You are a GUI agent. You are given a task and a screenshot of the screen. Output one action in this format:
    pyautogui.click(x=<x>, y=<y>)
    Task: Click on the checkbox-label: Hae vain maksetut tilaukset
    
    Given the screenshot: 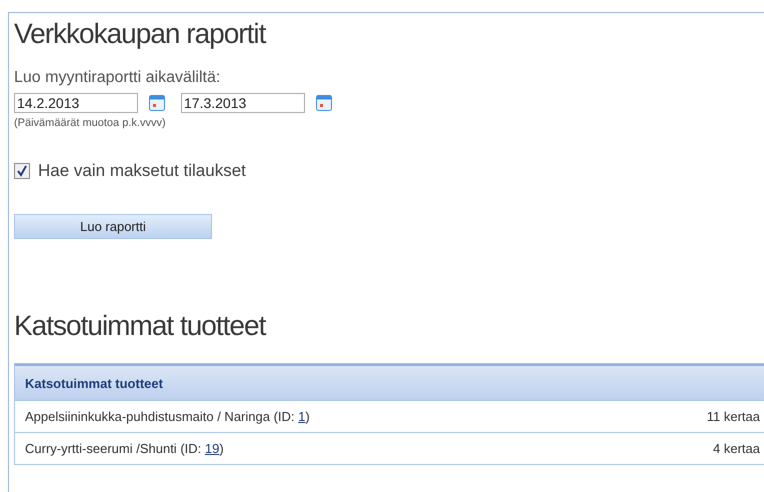 What is the action you would take?
    pyautogui.click(x=142, y=171)
    